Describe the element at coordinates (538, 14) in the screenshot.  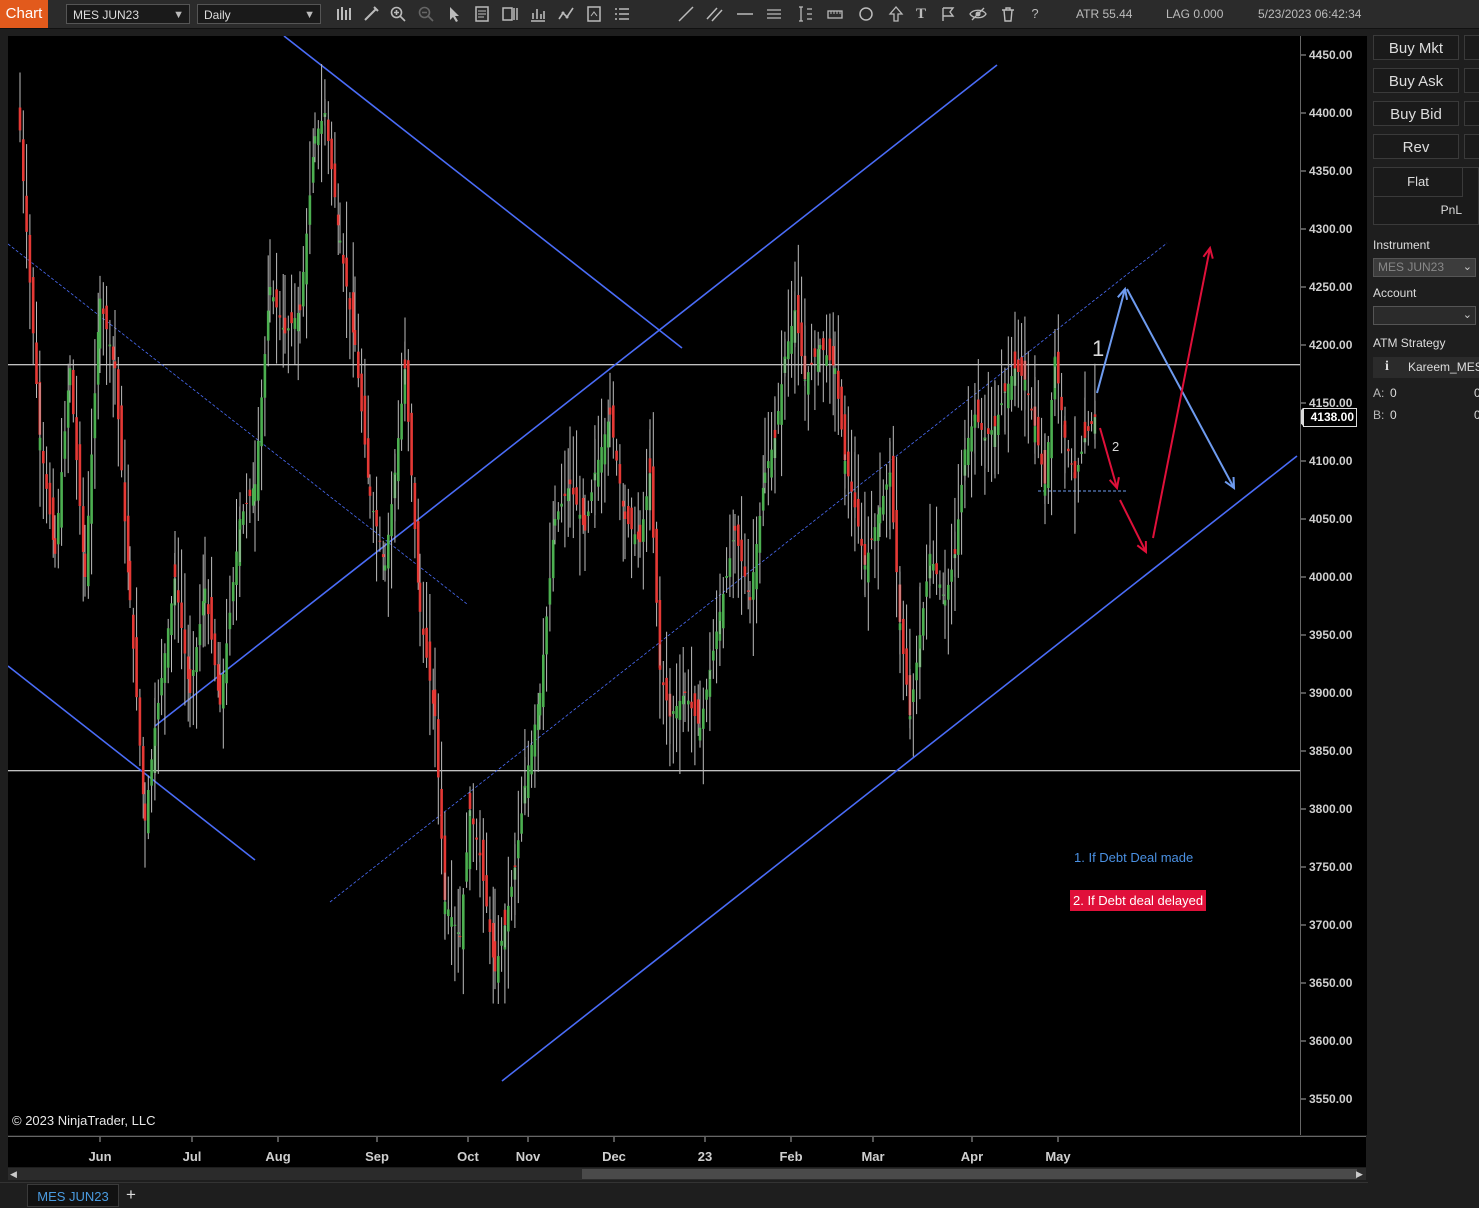
I see `indicators-icon` at that location.